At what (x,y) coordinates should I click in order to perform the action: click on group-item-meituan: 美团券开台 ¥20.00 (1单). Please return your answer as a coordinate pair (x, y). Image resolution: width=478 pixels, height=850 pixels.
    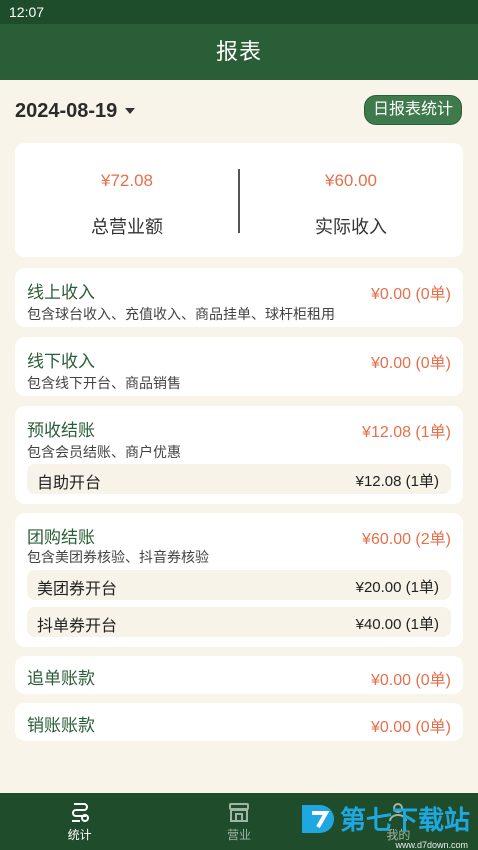
    Looking at the image, I should click on (239, 585).